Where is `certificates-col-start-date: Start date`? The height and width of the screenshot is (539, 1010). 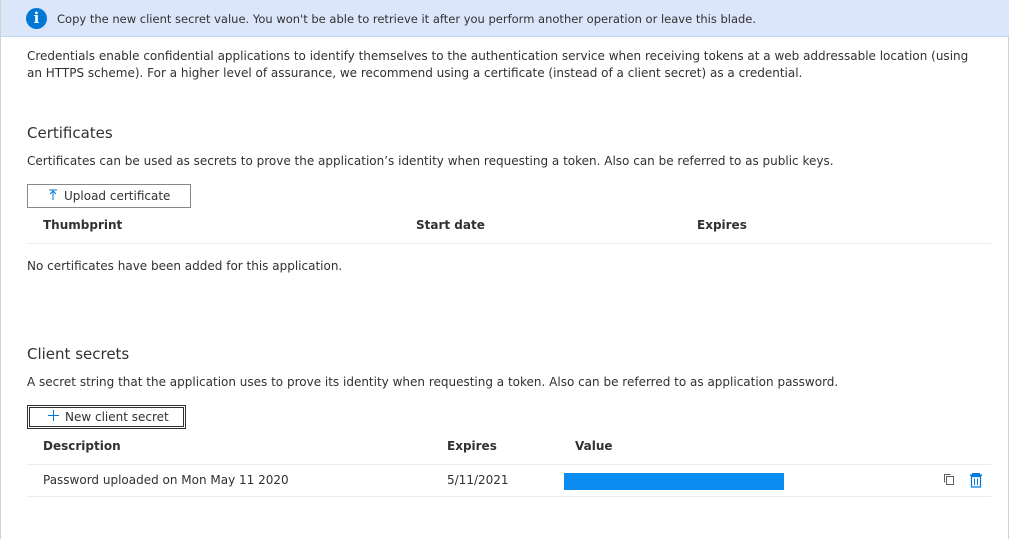 certificates-col-start-date: Start date is located at coordinates (450, 225).